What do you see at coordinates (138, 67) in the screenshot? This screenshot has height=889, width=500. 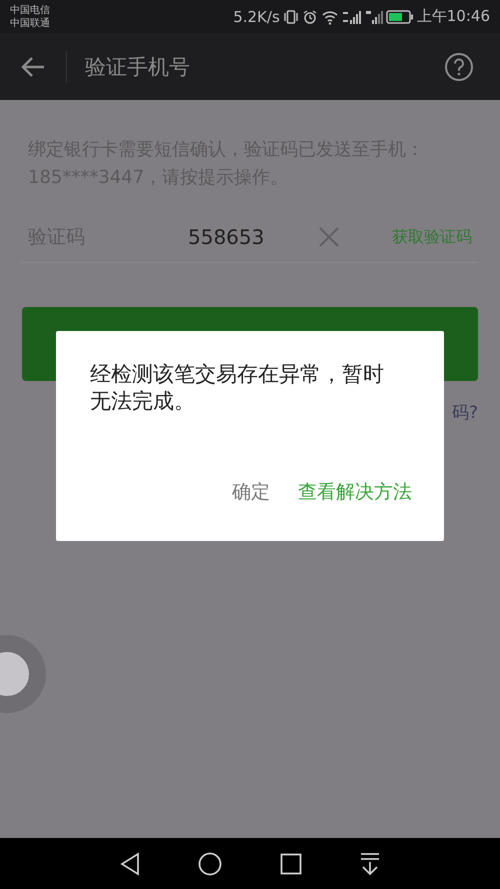 I see `page-title: 验证手机号` at bounding box center [138, 67].